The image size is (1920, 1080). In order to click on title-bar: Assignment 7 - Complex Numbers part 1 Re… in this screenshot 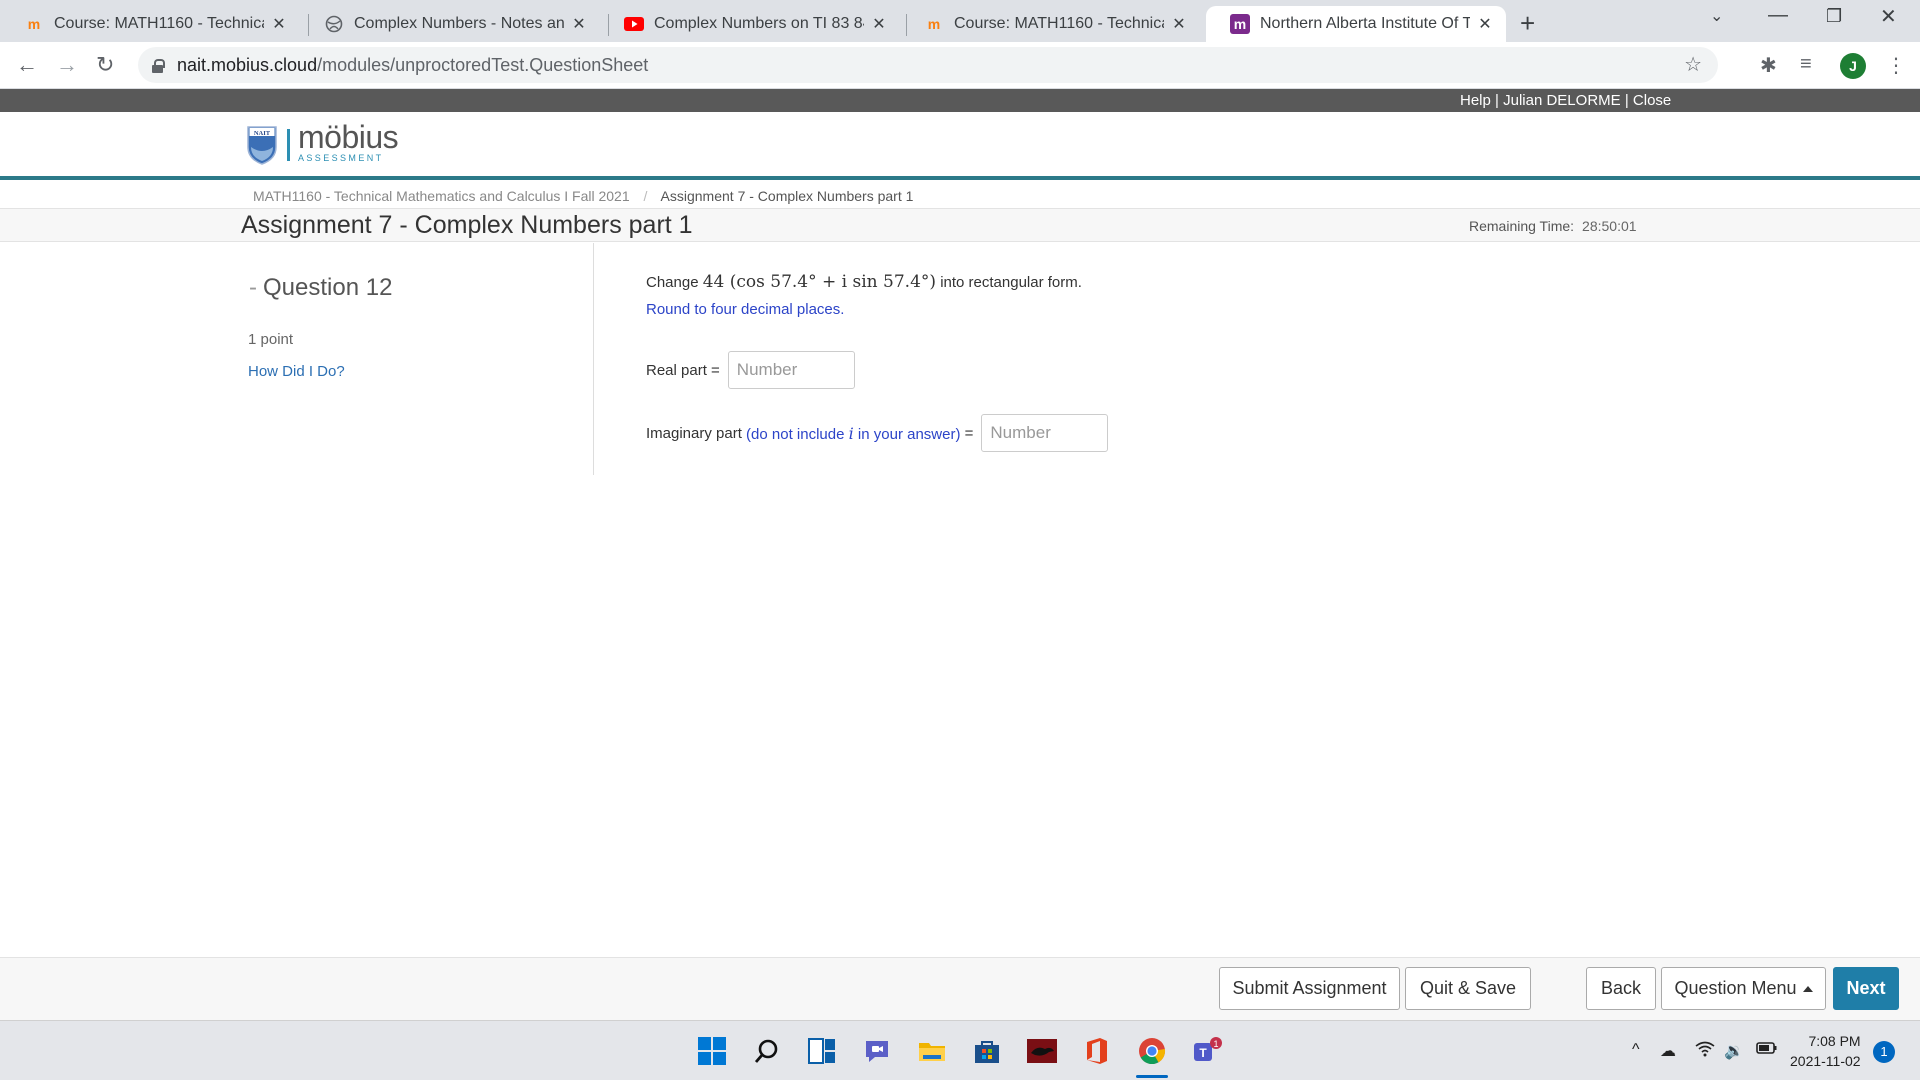, I will do `click(960, 225)`.